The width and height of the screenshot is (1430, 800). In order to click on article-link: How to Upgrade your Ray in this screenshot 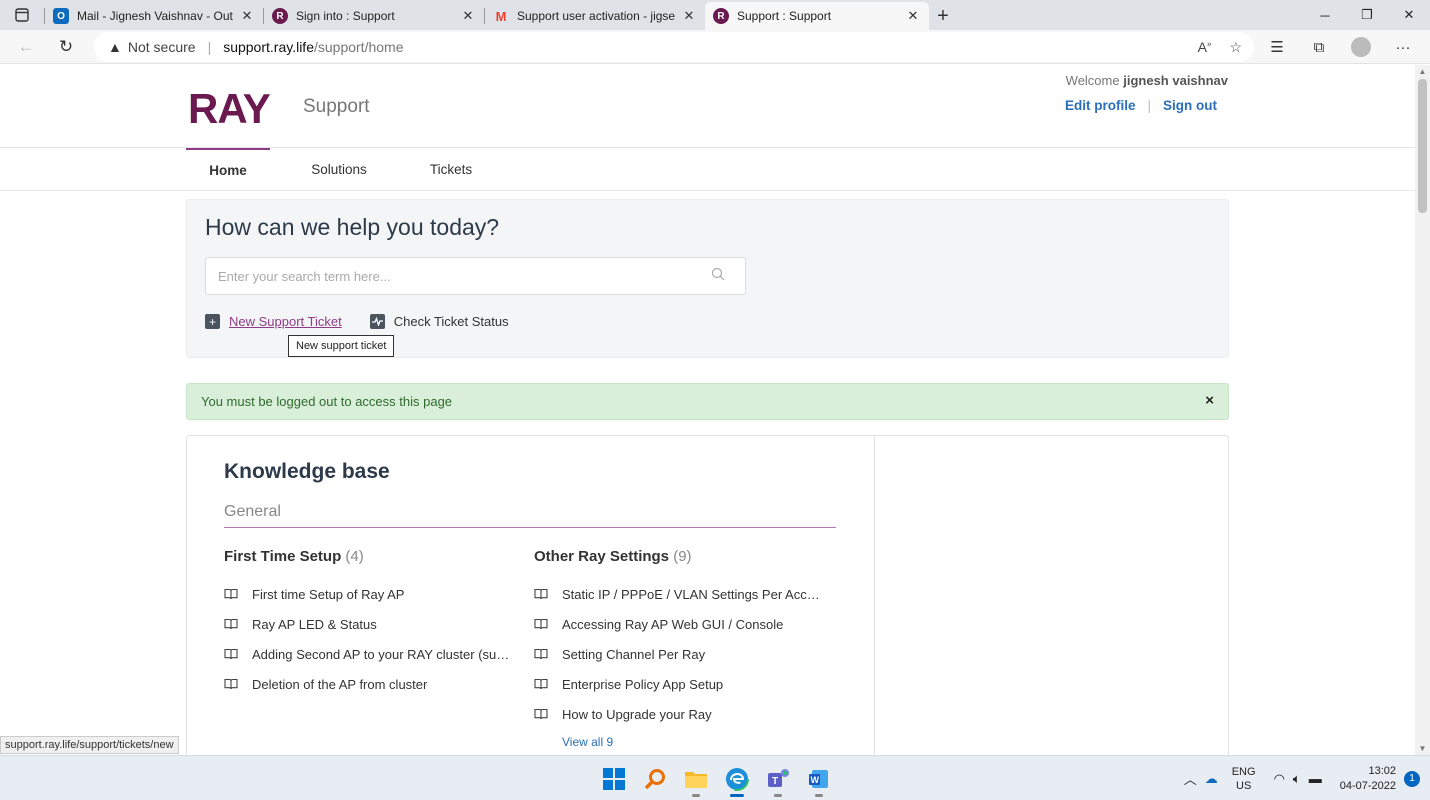, I will do `click(679, 714)`.